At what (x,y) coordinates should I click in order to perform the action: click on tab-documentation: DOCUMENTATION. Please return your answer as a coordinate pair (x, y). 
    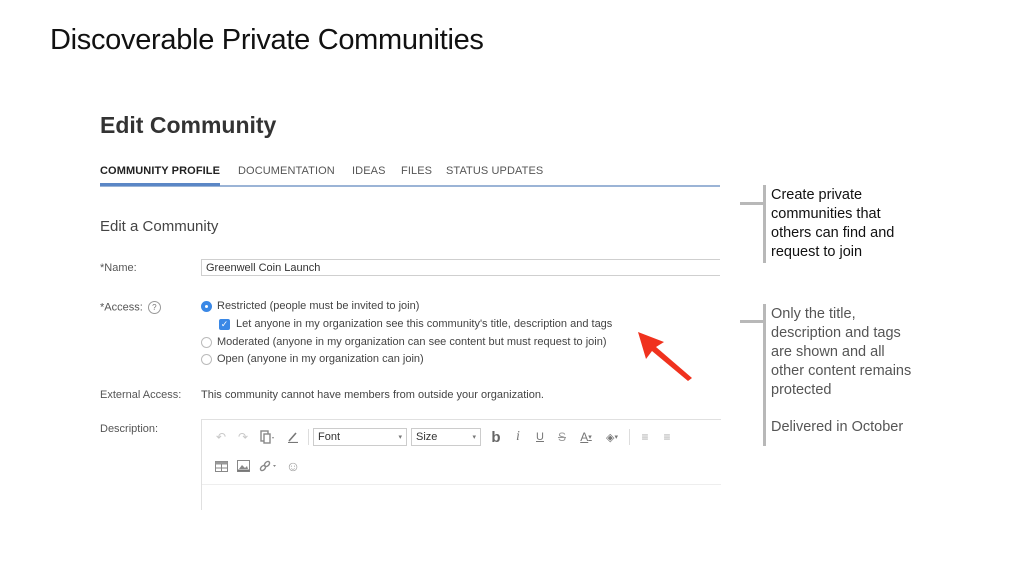
    Looking at the image, I should click on (286, 174).